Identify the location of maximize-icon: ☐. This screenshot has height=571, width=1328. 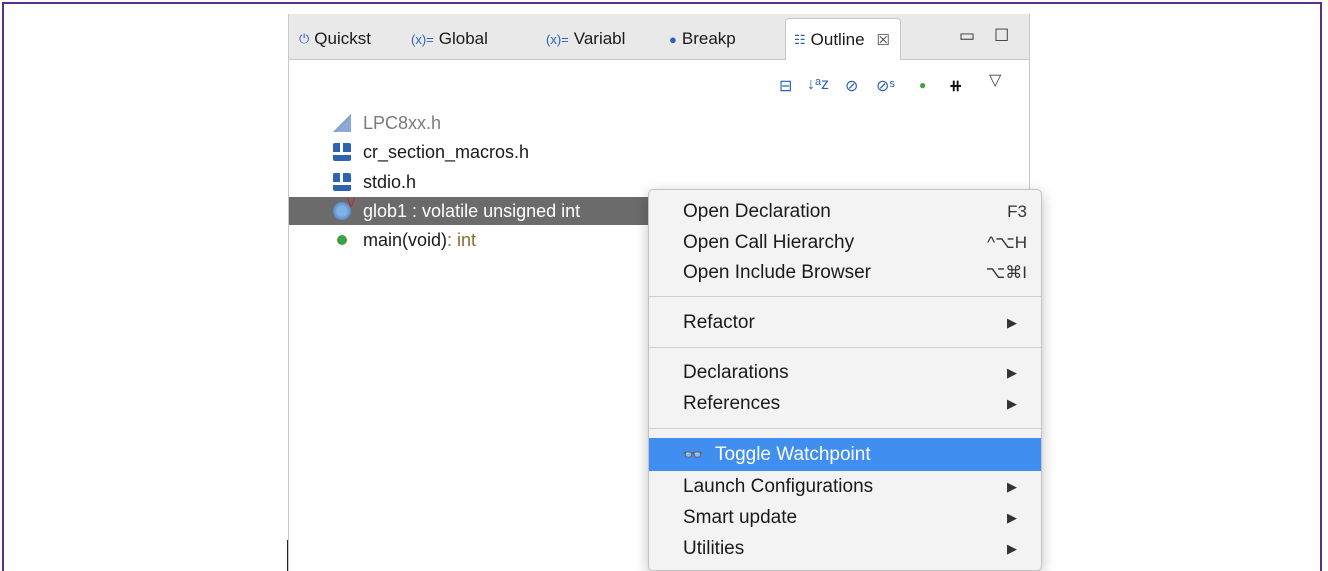
(1001, 36).